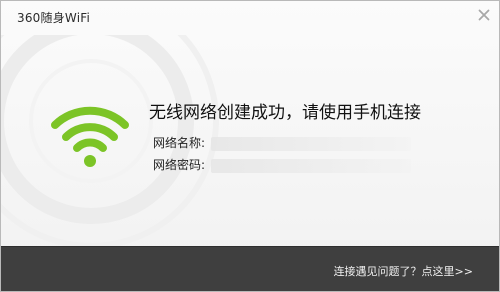 Image resolution: width=500 pixels, height=292 pixels. Describe the element at coordinates (250, 18) in the screenshot. I see `title-bar: 360随身WiFi` at that location.